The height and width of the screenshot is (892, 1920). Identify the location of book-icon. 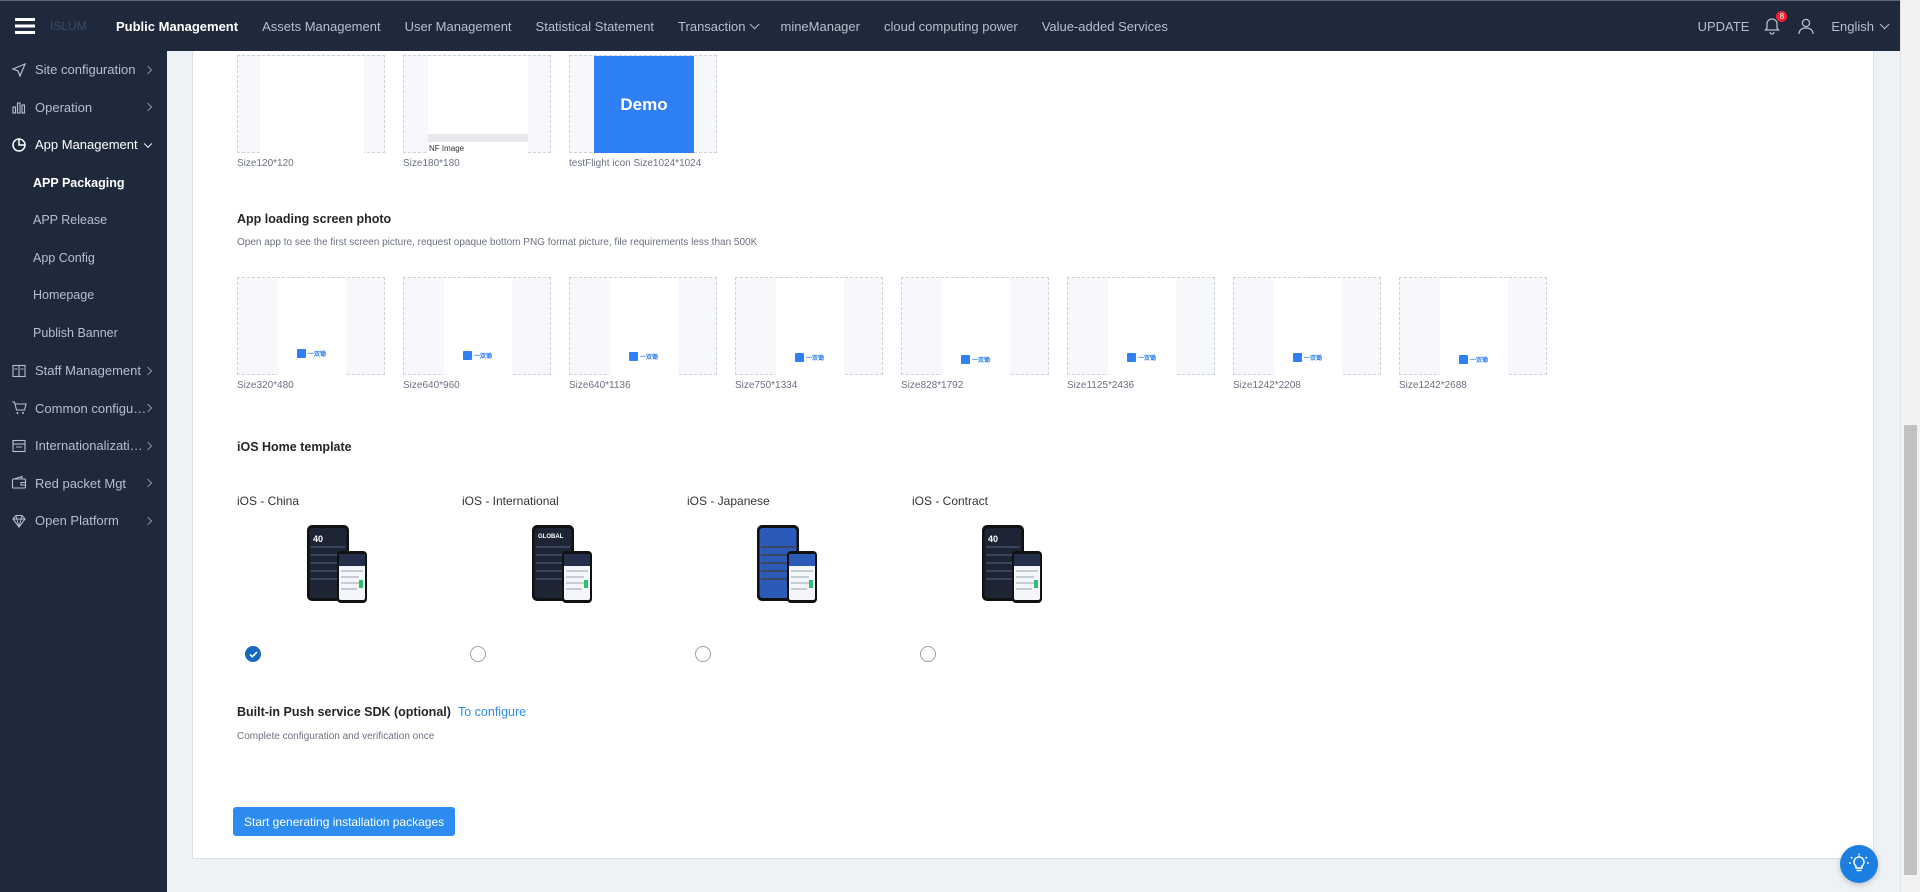
(19, 371).